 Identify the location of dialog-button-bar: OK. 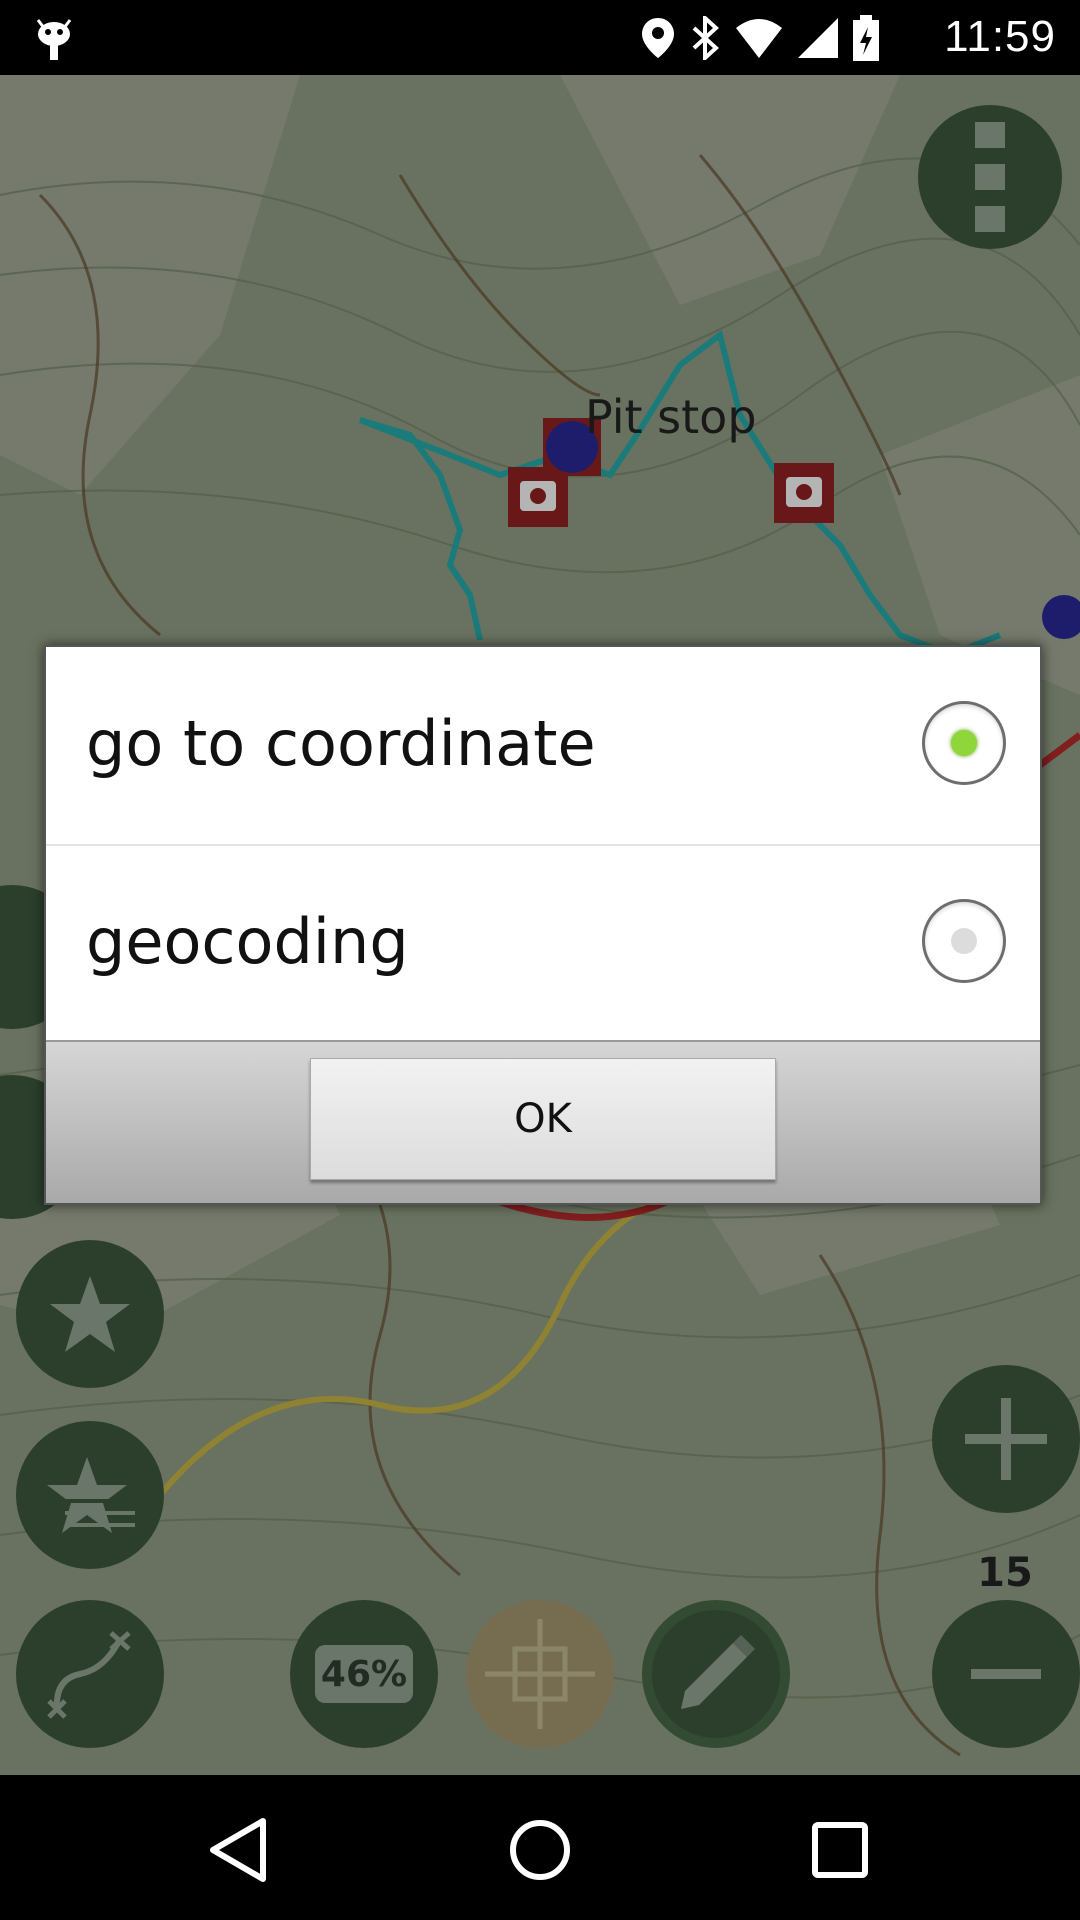
(543, 1121).